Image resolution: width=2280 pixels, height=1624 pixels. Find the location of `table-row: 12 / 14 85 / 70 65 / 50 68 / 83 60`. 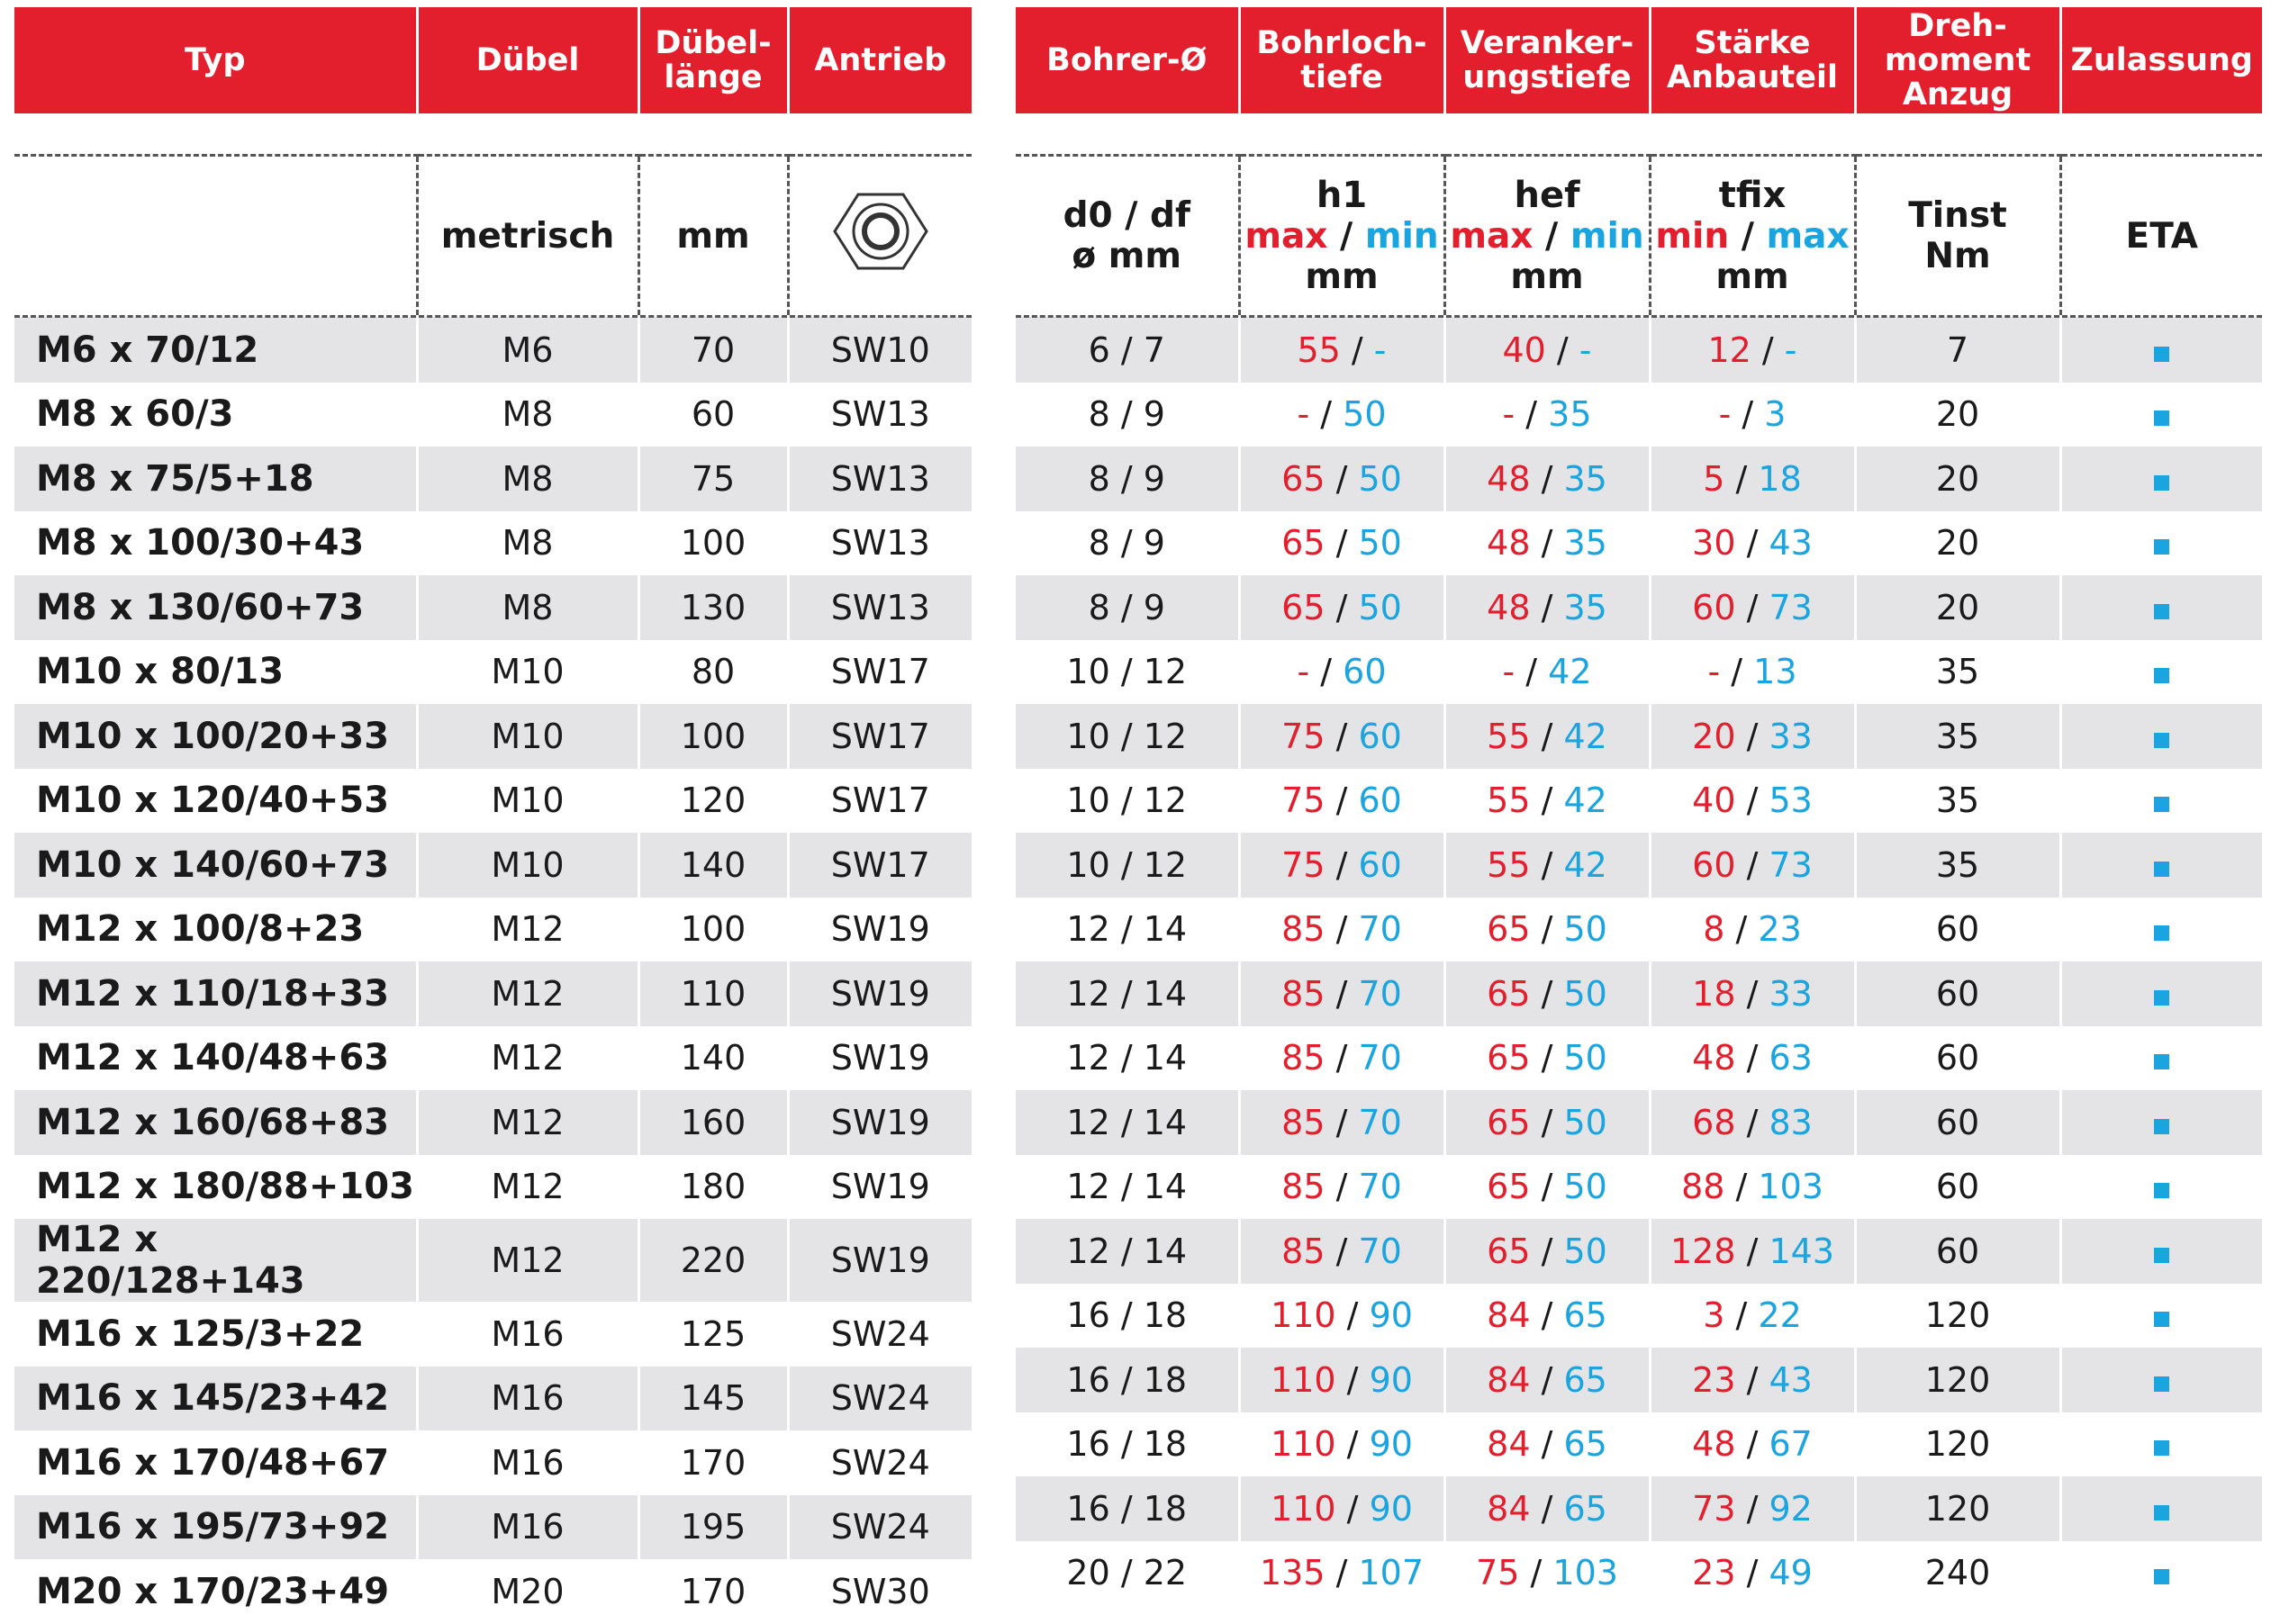

table-row: 12 / 14 85 / 70 65 / 50 68 / 83 60 is located at coordinates (1639, 1122).